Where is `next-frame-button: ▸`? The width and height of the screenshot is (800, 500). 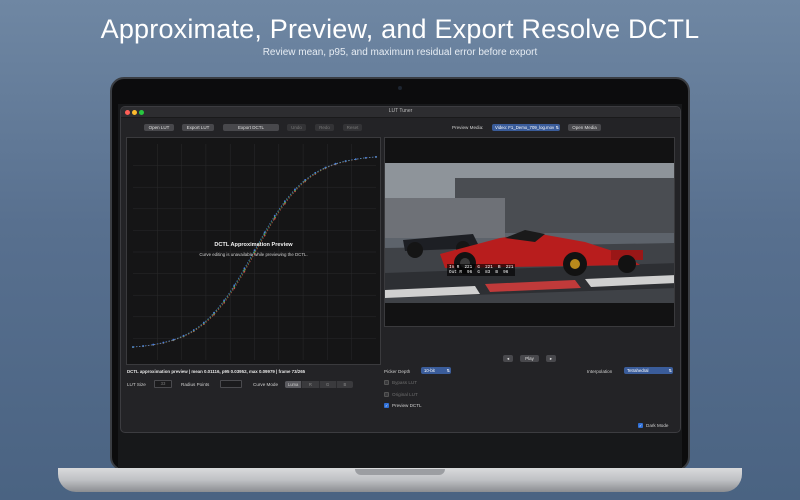 next-frame-button: ▸ is located at coordinates (551, 358).